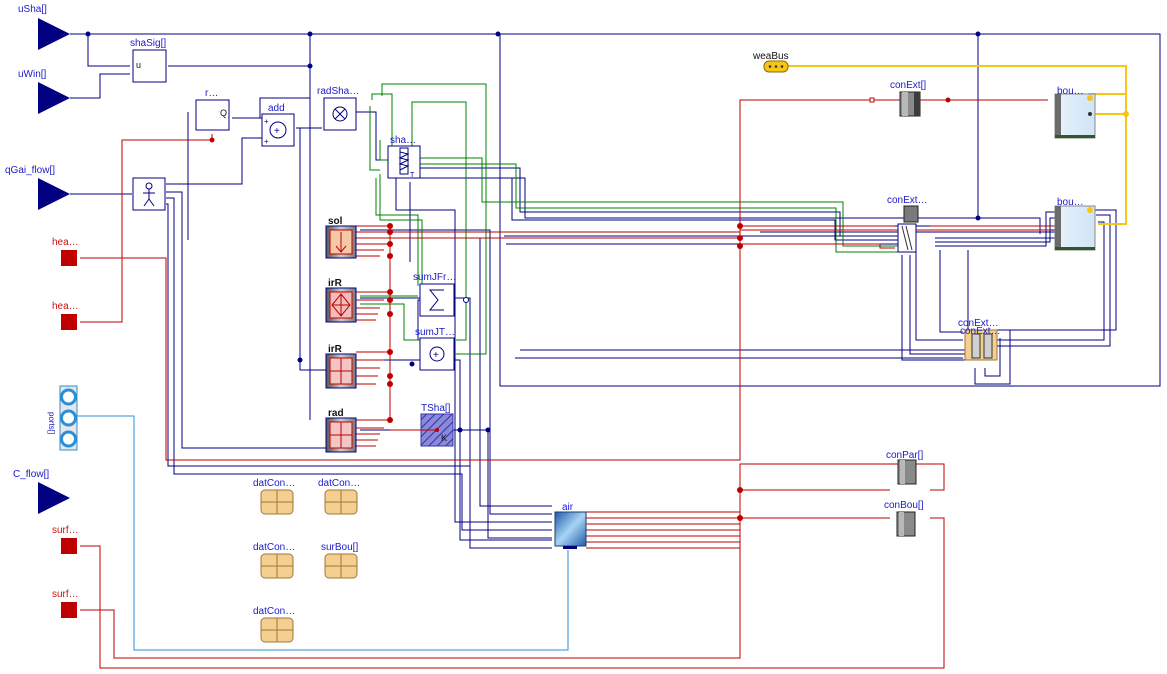 The image size is (1167, 674). I want to click on block-sumJFr, so click(444, 300).